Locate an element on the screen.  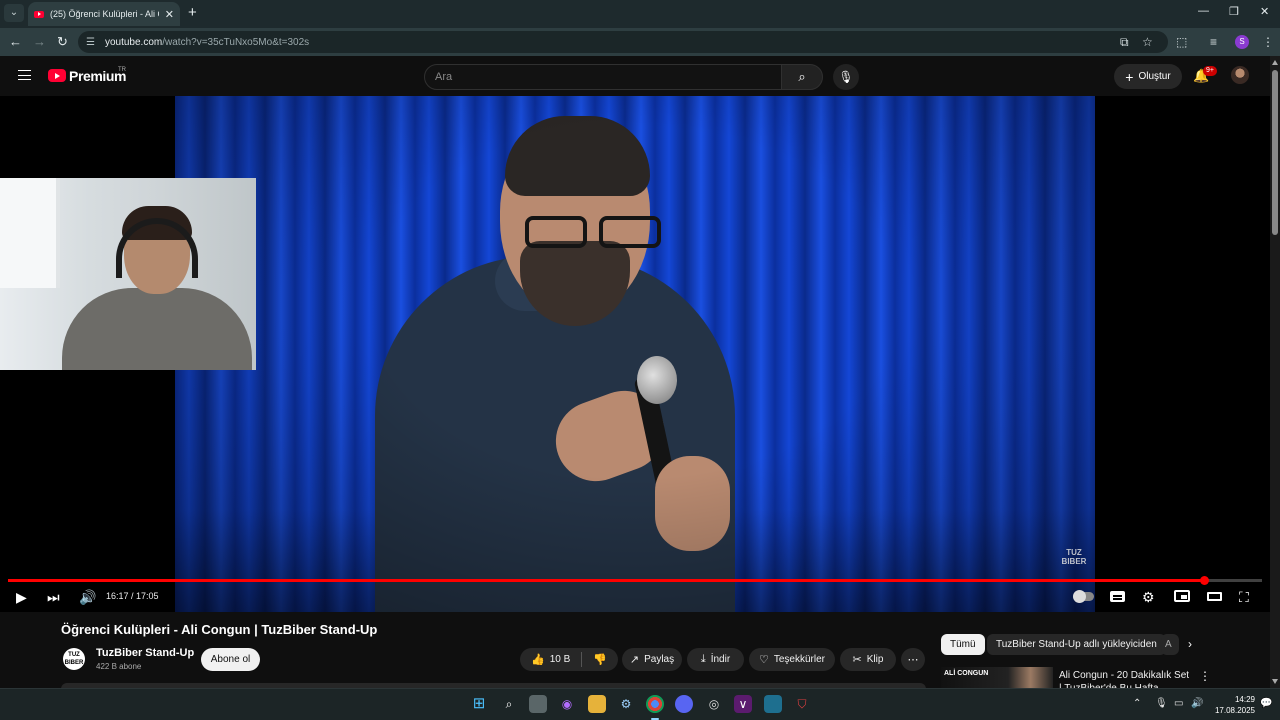
create-button: + Oluştur is located at coordinates (1148, 76).